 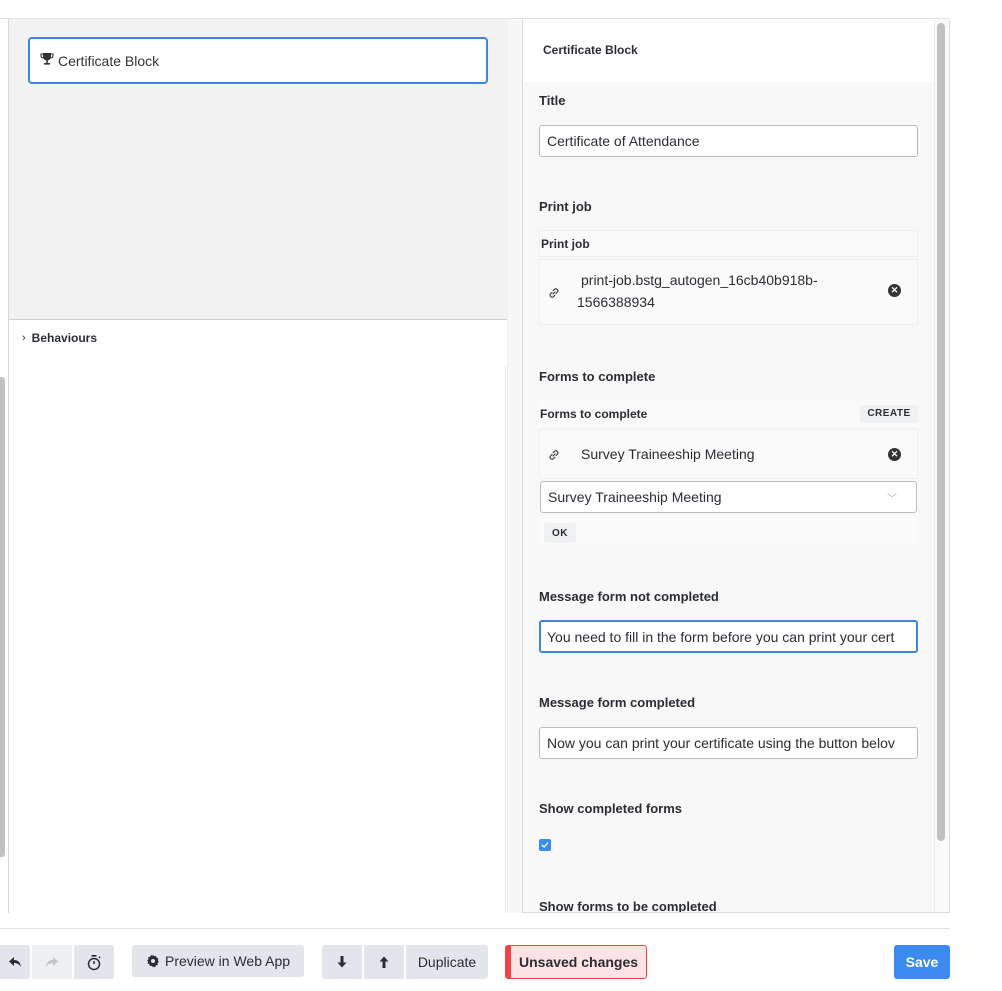 I want to click on redo-button, so click(x=52, y=962).